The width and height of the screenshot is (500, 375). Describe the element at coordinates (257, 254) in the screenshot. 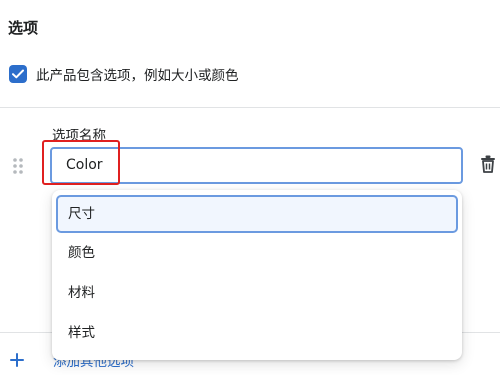

I see `suggestion-item: 颜色` at that location.